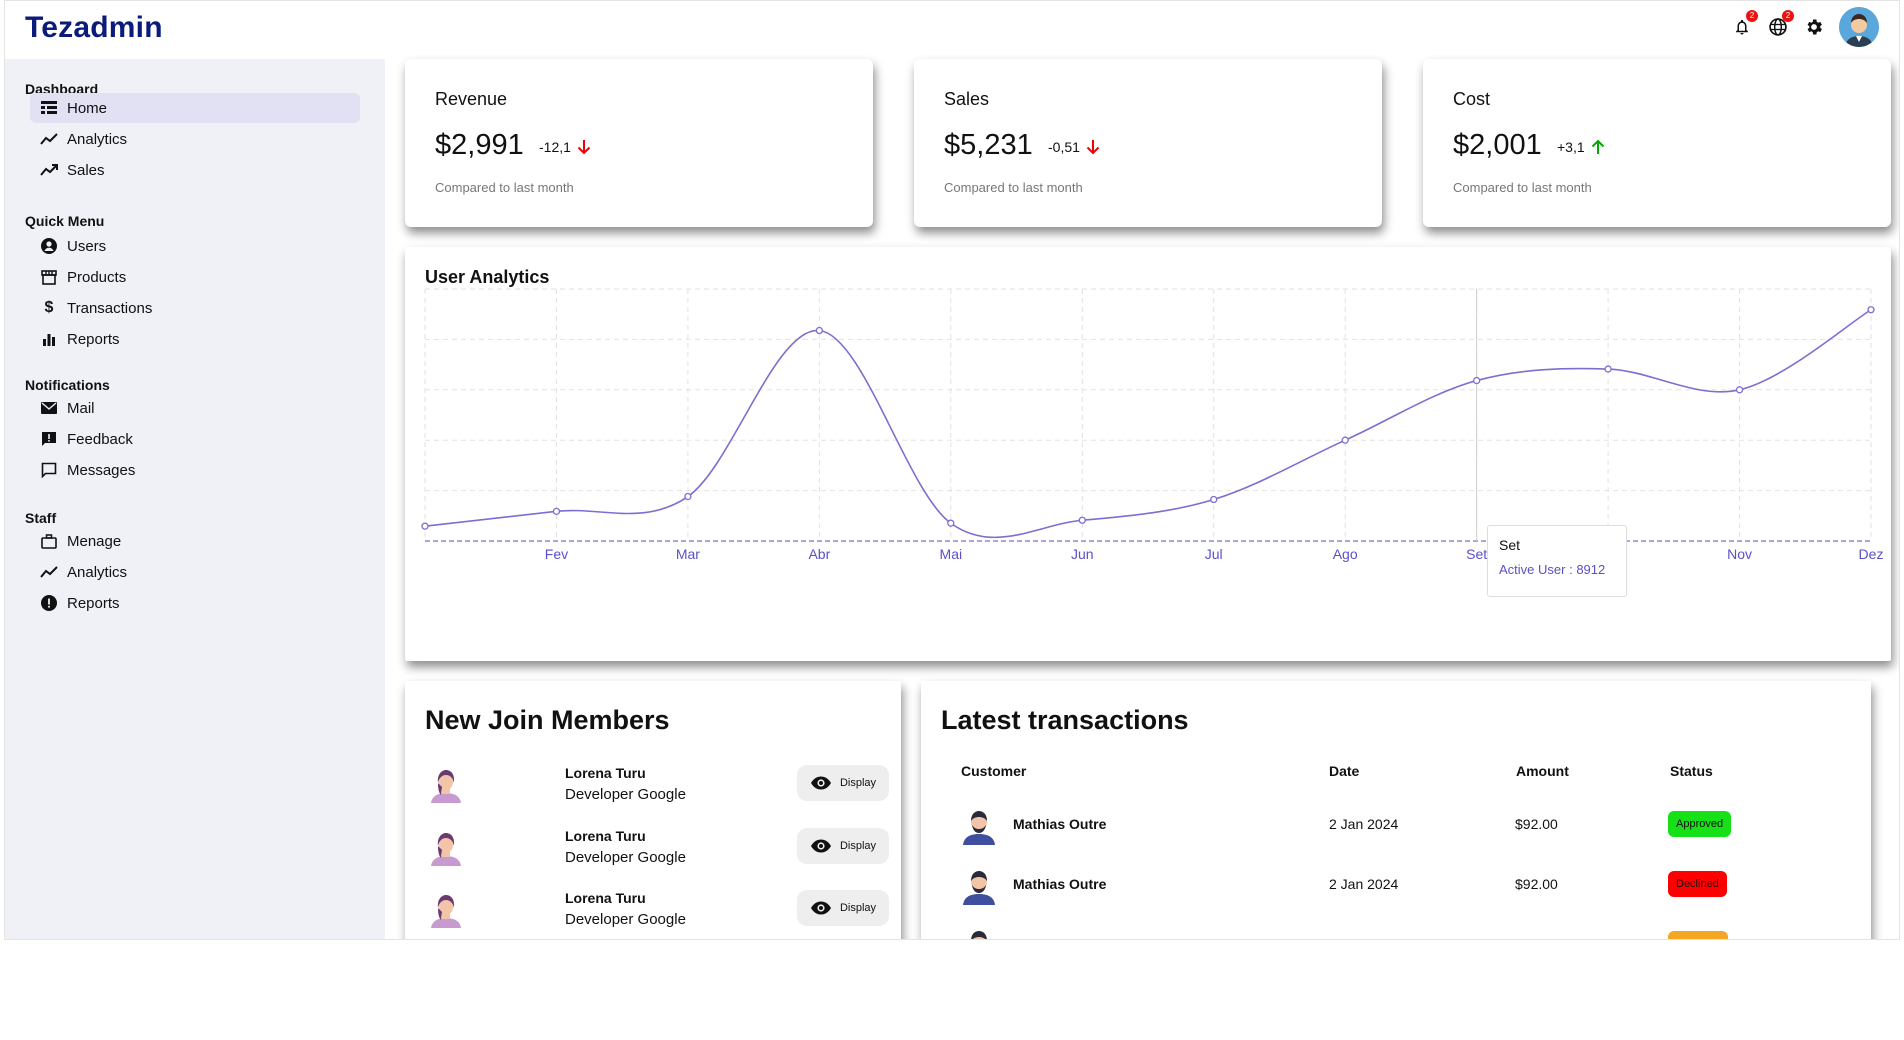  I want to click on data-point-set, so click(1476, 380).